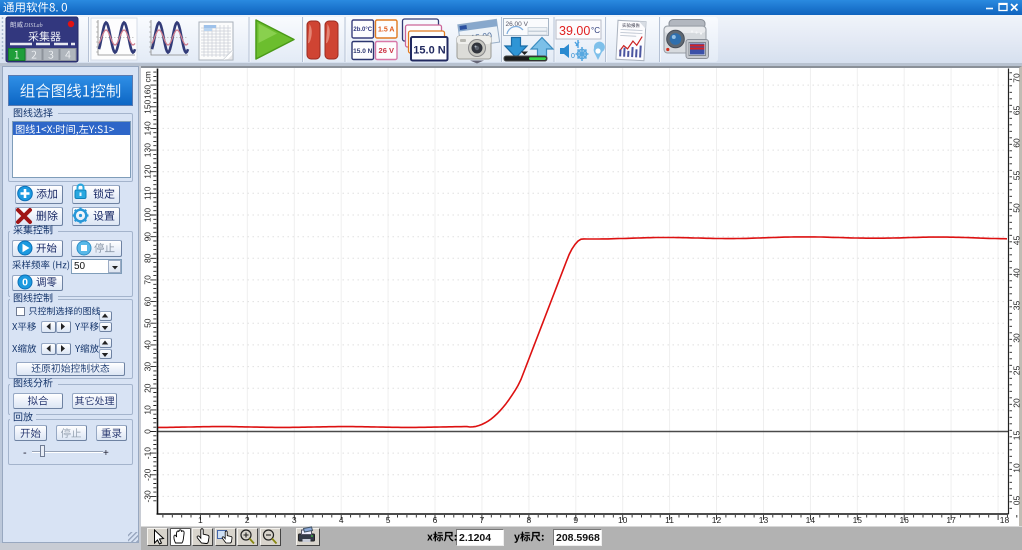 The width and height of the screenshot is (1022, 550). Describe the element at coordinates (148, 474) in the screenshot. I see `svg-text: -20` at that location.